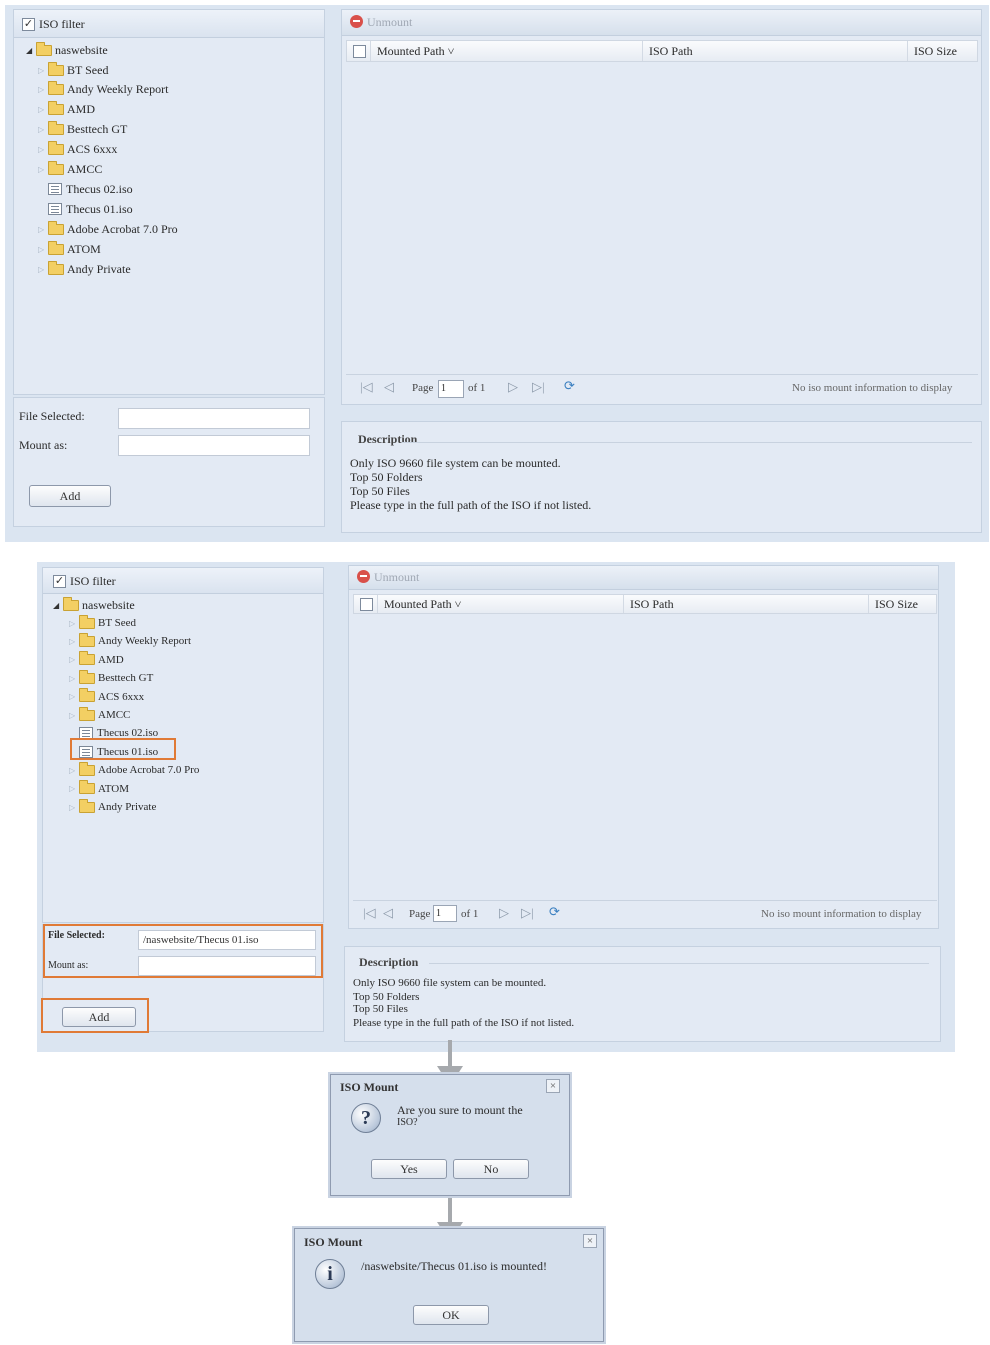  Describe the element at coordinates (85, 209) in the screenshot. I see `tree-file-item: Thecus 01.iso` at that location.